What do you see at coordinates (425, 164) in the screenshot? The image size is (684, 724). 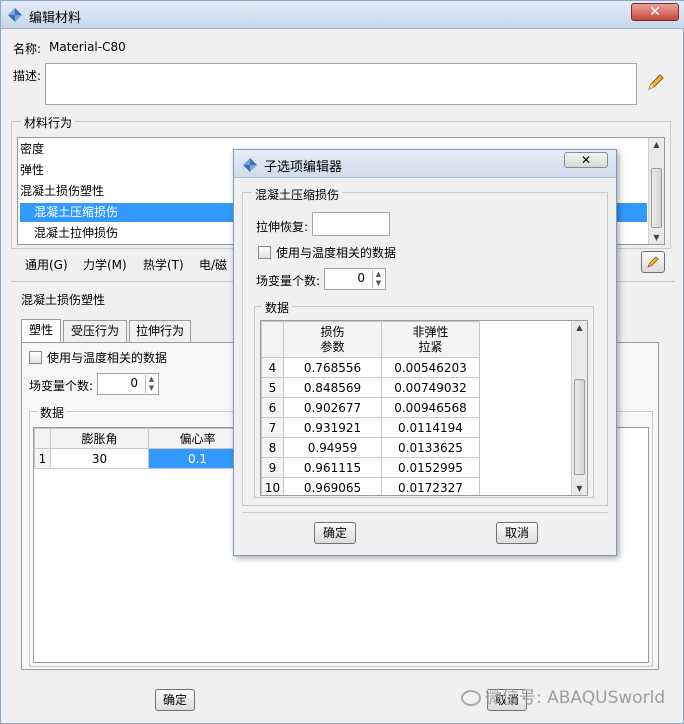 I see `dialog-title-bar: 子选项编辑器 ✕` at bounding box center [425, 164].